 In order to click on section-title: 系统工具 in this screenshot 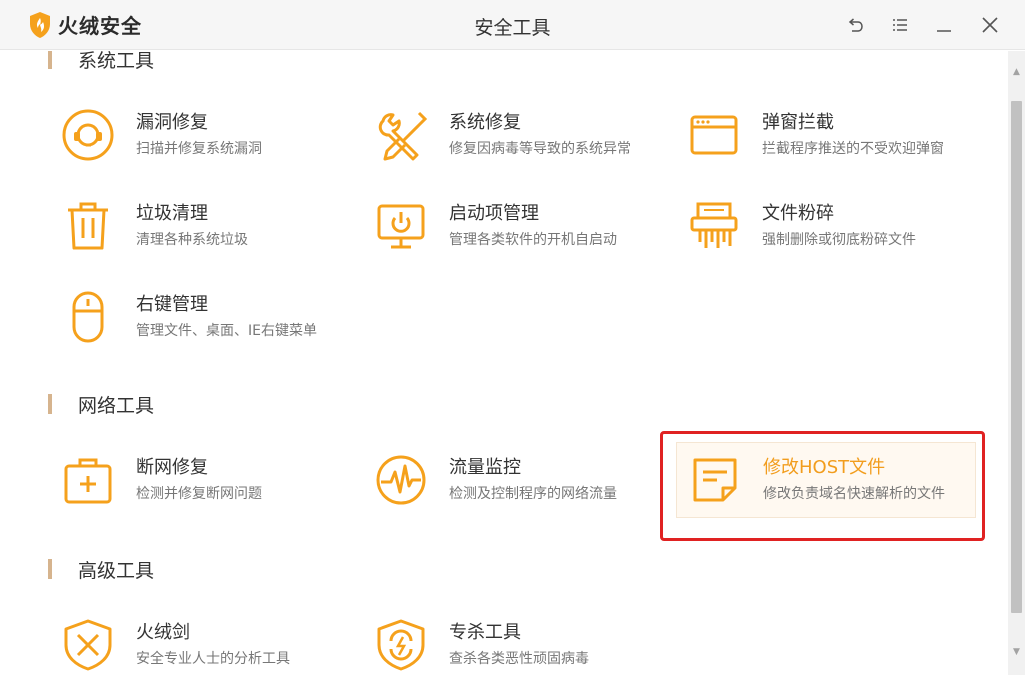, I will do `click(116, 61)`.